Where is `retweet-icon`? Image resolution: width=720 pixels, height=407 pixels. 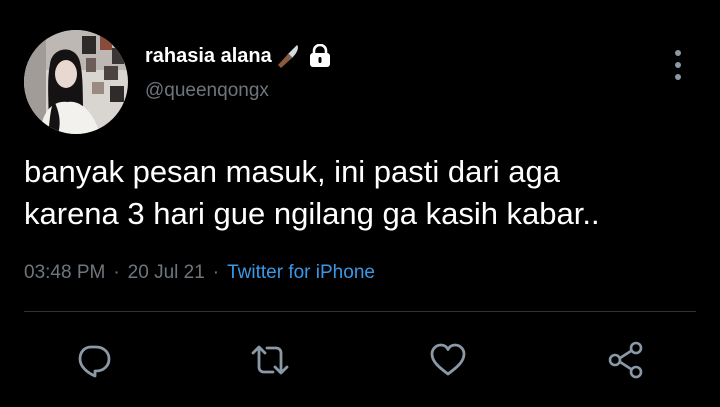
retweet-icon is located at coordinates (270, 360).